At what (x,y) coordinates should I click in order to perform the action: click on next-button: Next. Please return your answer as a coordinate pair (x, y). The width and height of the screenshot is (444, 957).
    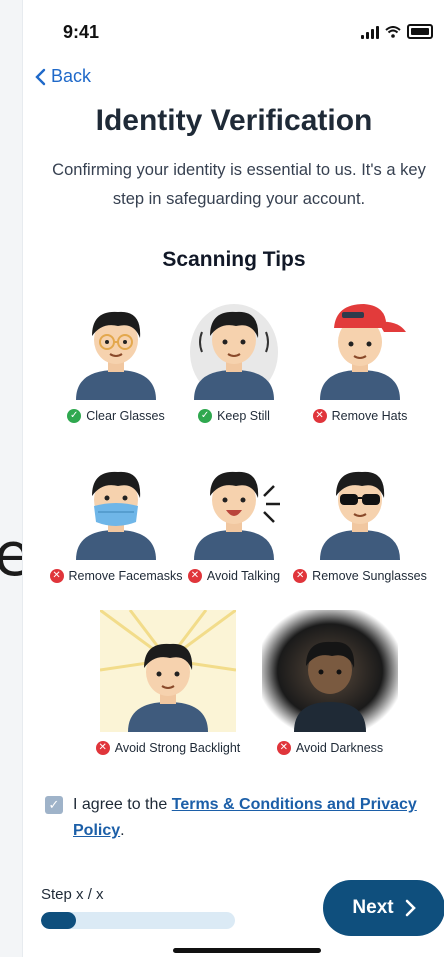
    Looking at the image, I should click on (383, 908).